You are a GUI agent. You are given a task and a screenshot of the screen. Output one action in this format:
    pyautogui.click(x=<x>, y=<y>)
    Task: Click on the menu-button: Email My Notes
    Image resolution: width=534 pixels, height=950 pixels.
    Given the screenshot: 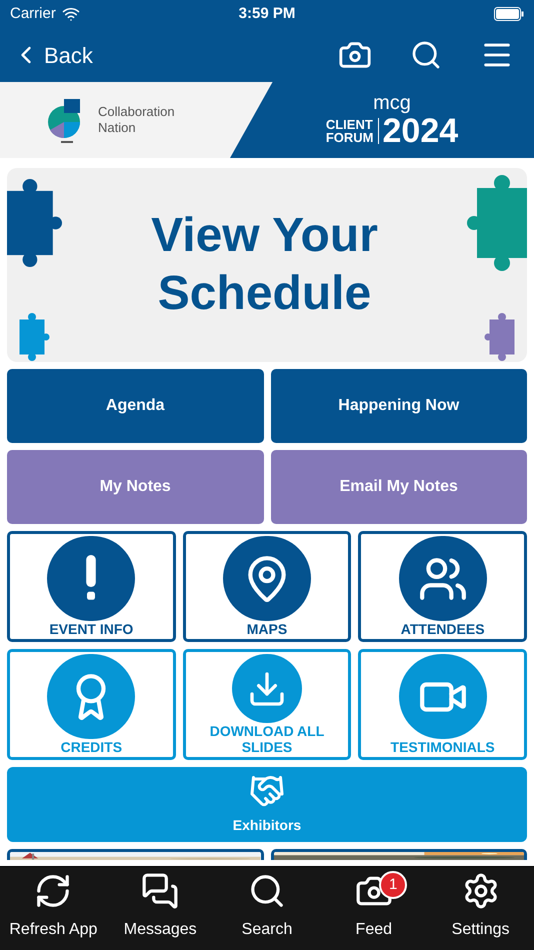 What is the action you would take?
    pyautogui.click(x=398, y=487)
    